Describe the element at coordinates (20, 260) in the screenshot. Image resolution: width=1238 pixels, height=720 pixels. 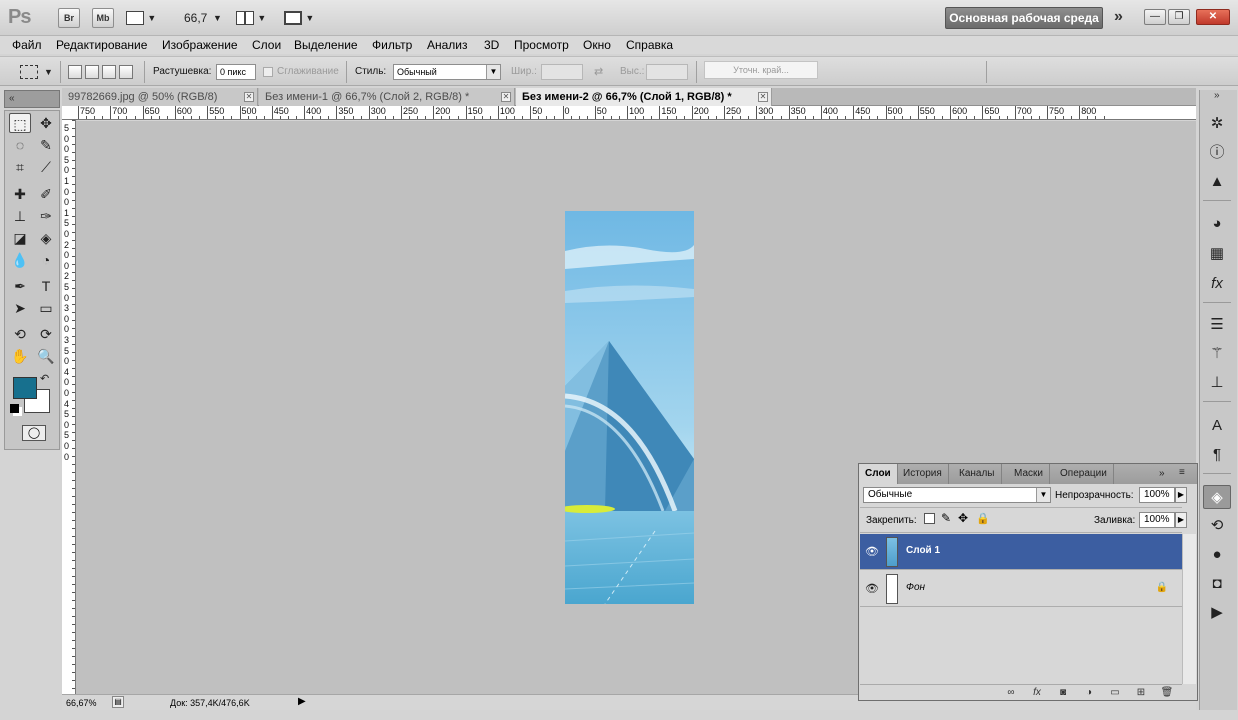
I see `blur-tool: 💧` at that location.